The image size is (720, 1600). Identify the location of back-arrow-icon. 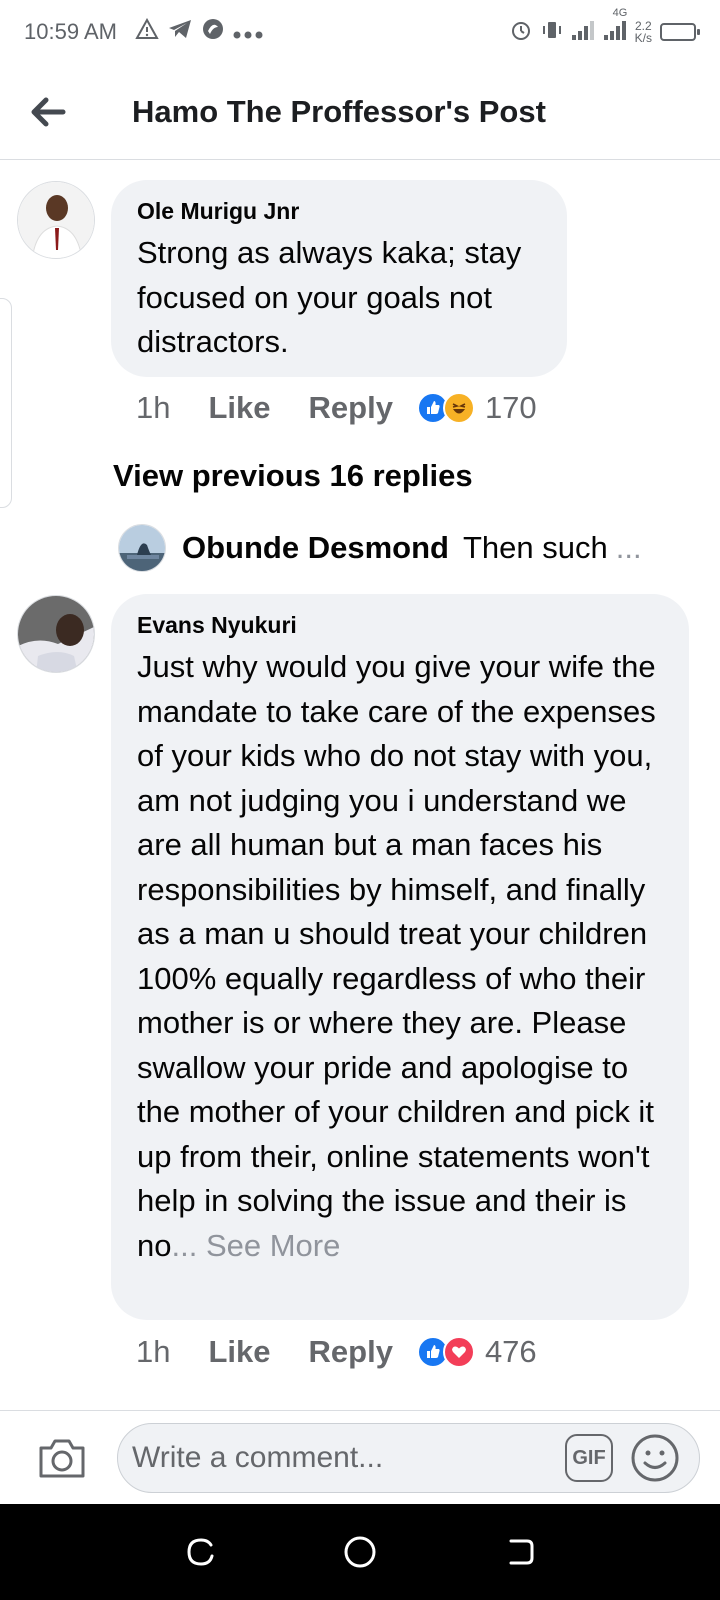
(48, 111).